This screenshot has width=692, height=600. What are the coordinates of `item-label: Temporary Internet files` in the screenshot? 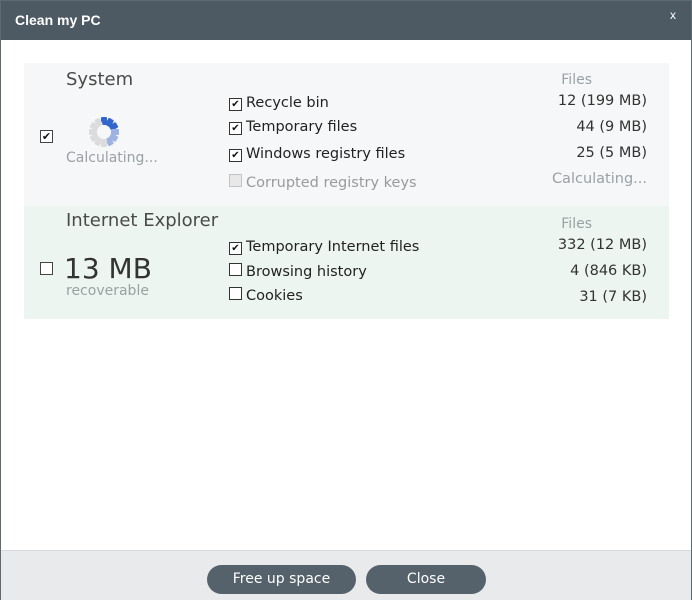 It's located at (333, 247).